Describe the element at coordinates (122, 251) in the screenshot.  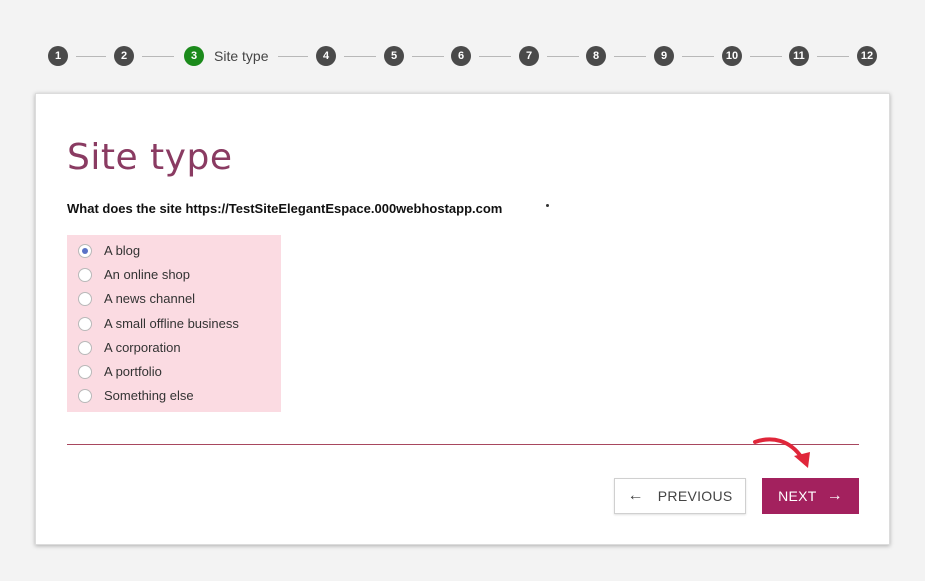
I see `option-label: A blog` at that location.